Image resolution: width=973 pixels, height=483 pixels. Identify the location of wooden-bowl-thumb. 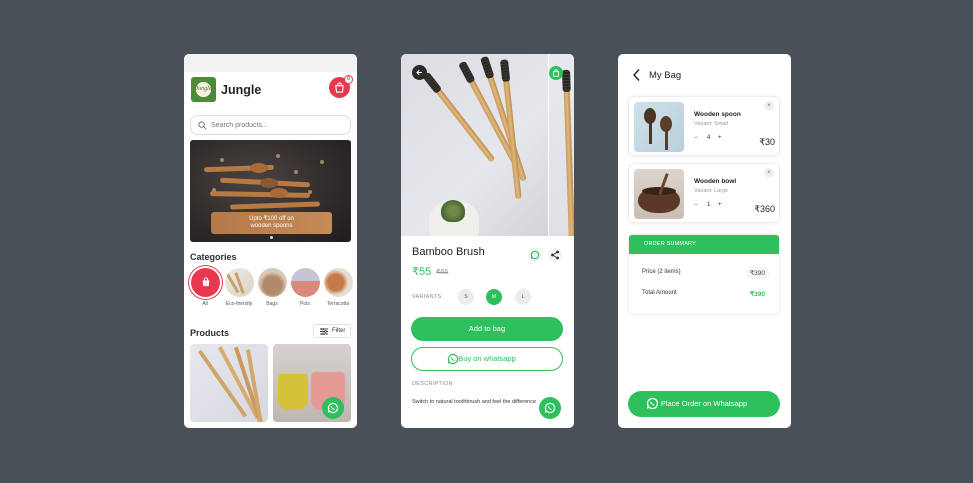
(659, 194).